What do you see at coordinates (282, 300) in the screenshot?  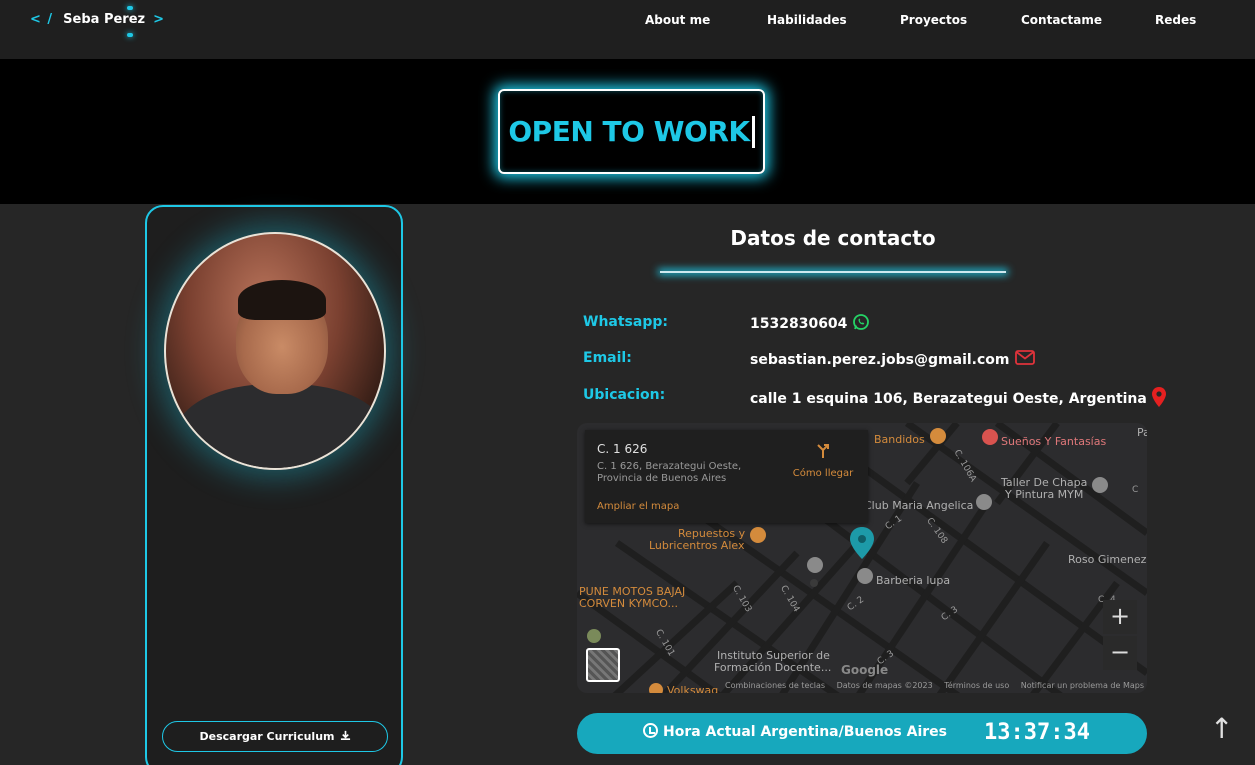 I see `photo-hair` at bounding box center [282, 300].